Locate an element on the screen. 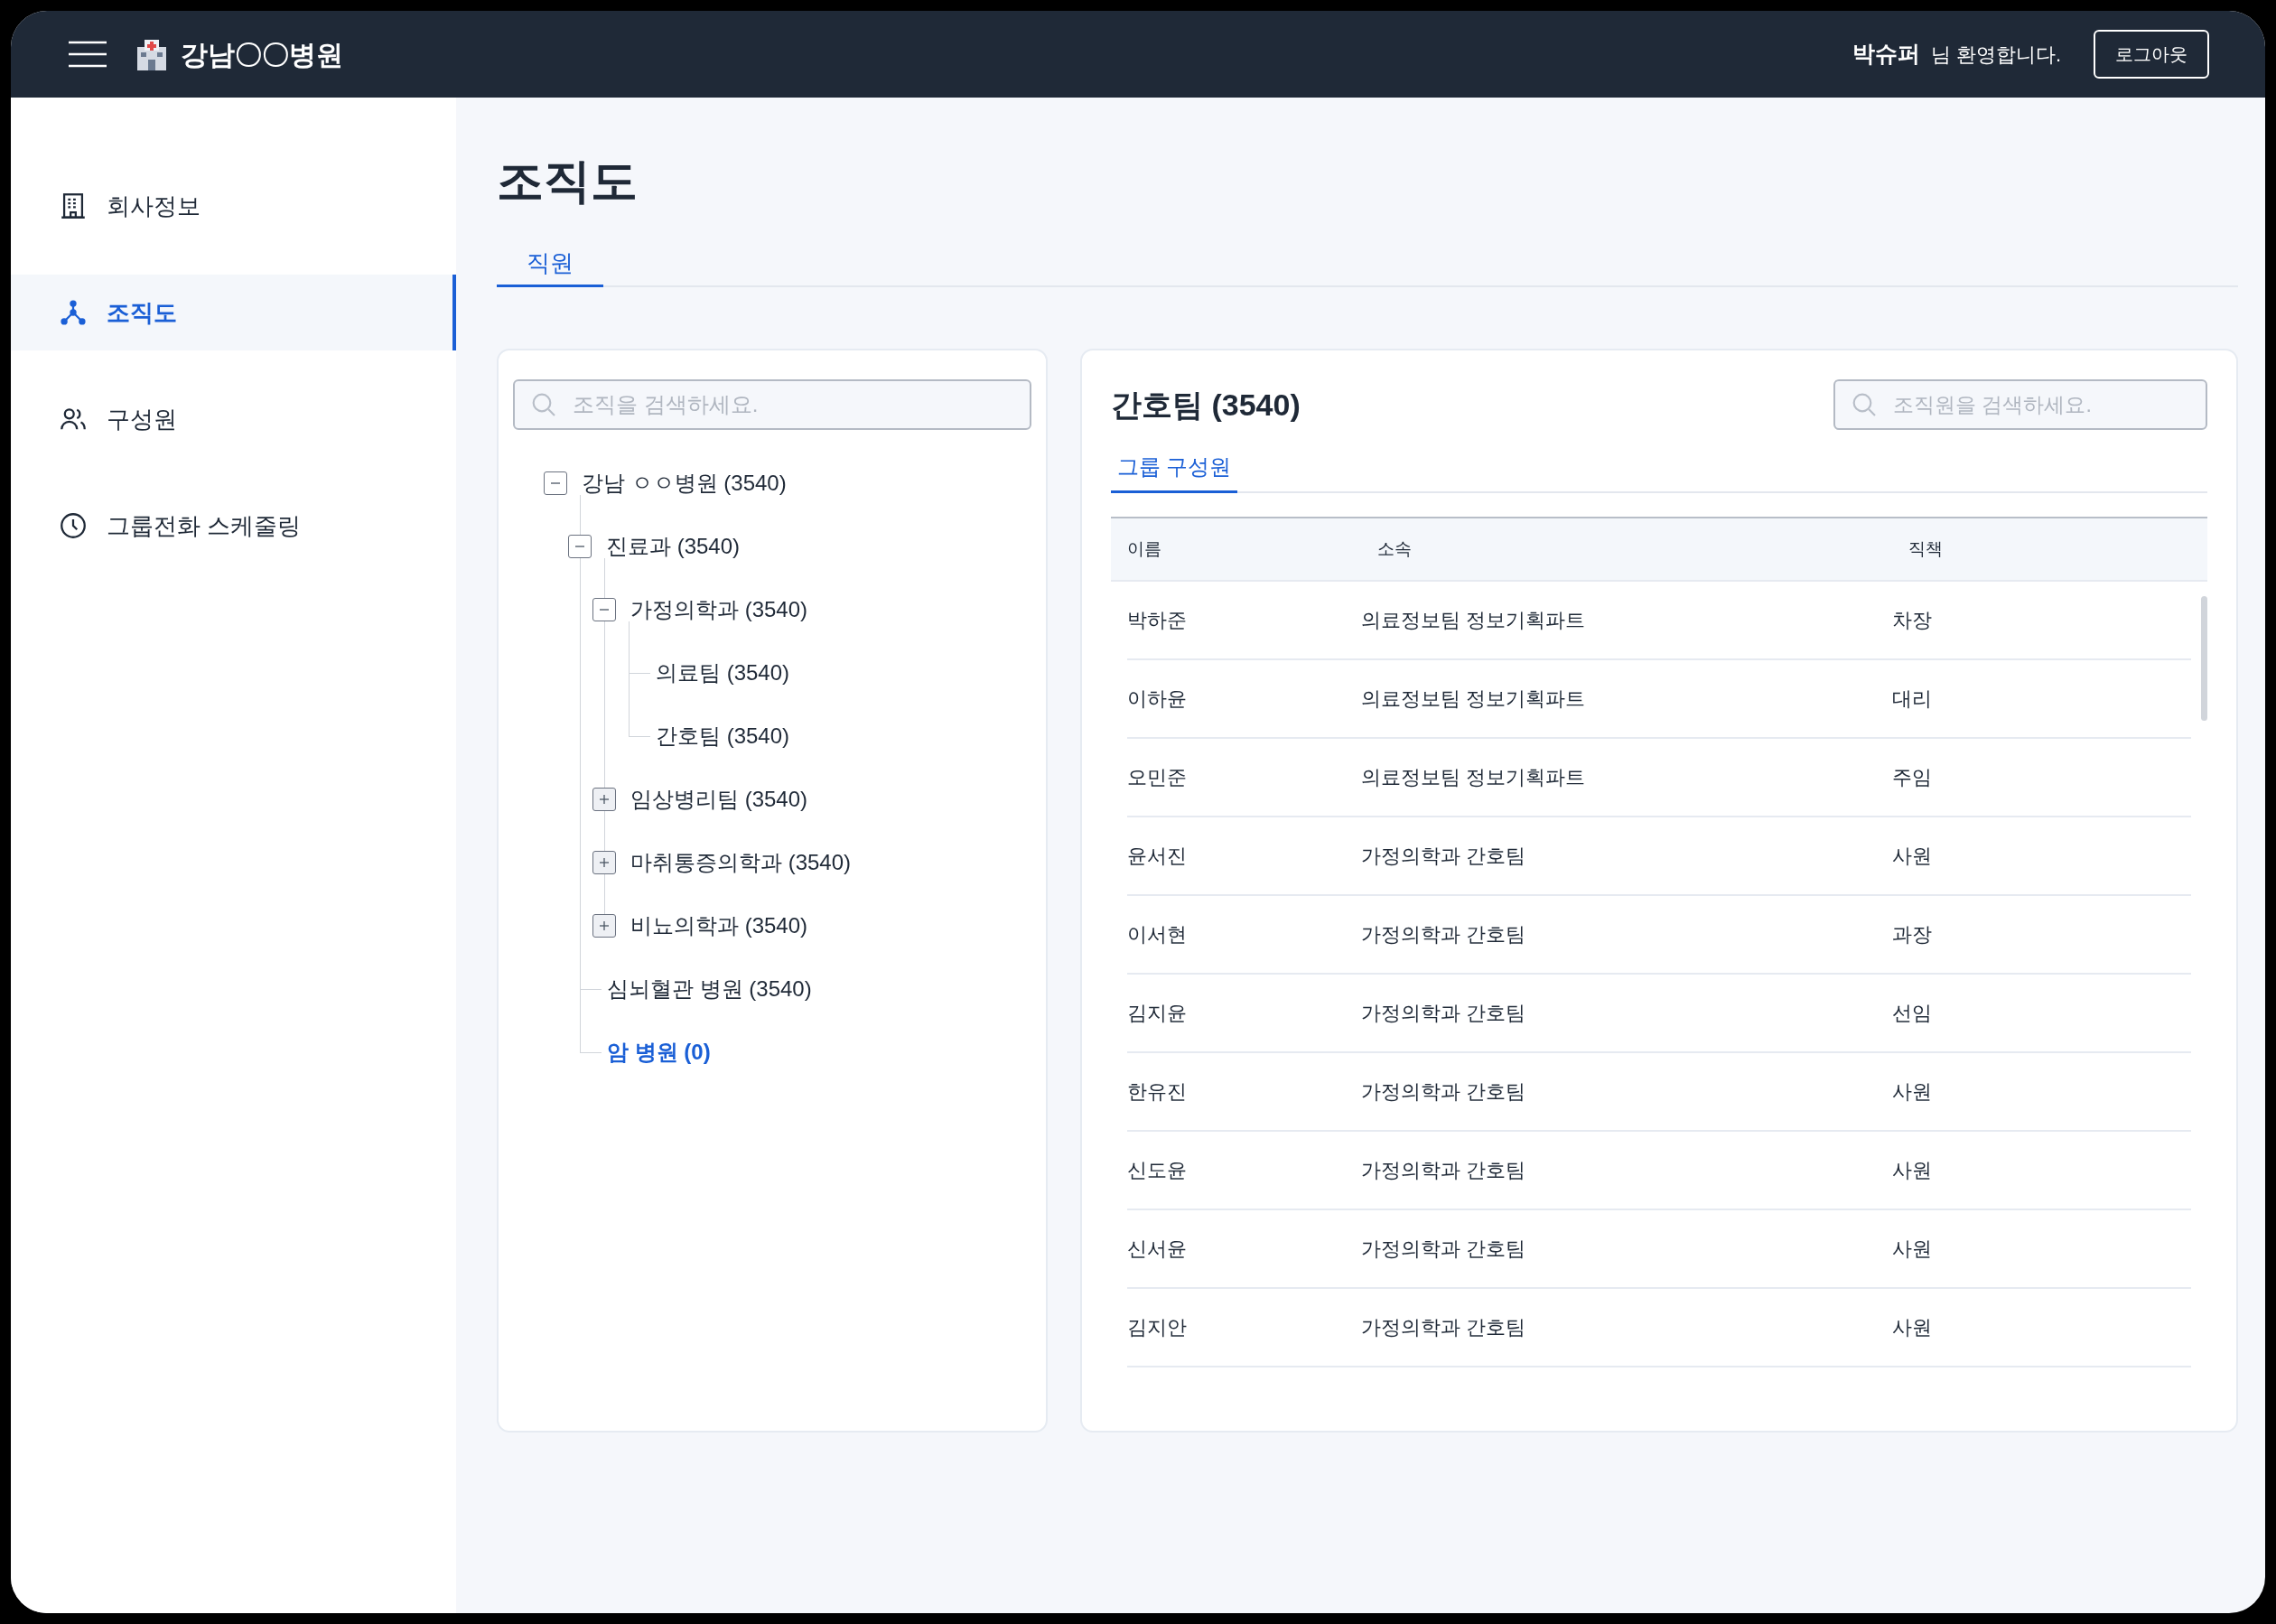 The height and width of the screenshot is (1624, 2276). column-header: 이름 is located at coordinates (1144, 549).